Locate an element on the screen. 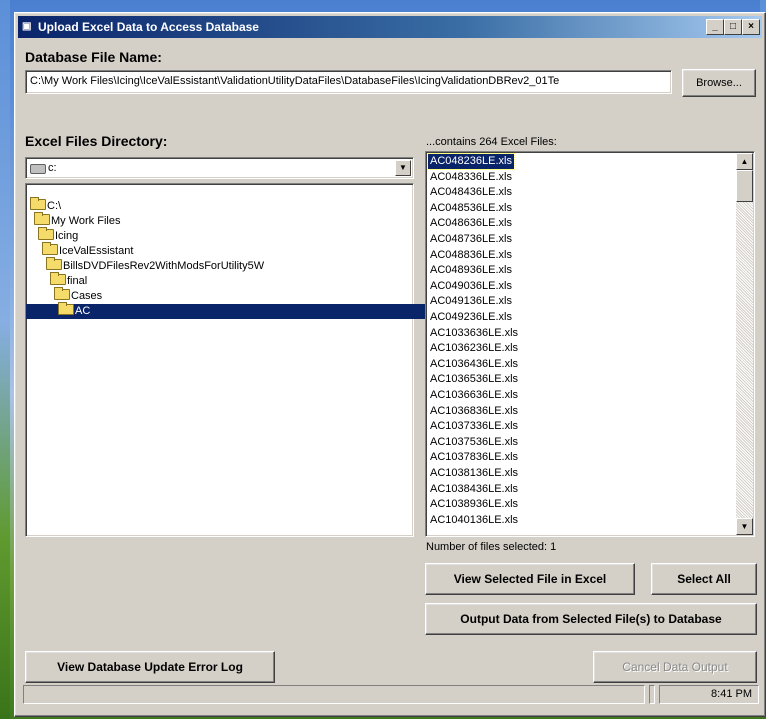 This screenshot has width=766, height=719. file-list-item: AC1036636LE.xls is located at coordinates (474, 395).